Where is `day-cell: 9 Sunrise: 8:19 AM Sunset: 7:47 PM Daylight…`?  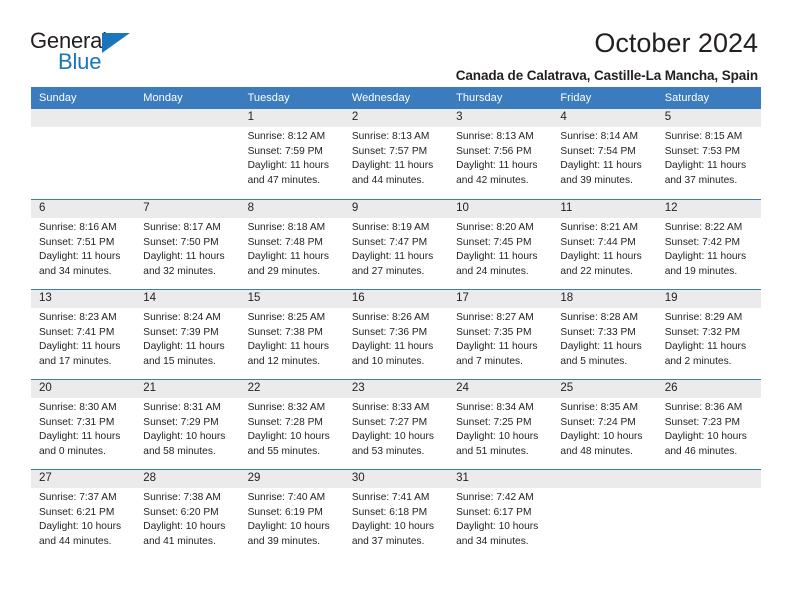
day-cell: 9 Sunrise: 8:19 AM Sunset: 7:47 PM Daylight… is located at coordinates (396, 244).